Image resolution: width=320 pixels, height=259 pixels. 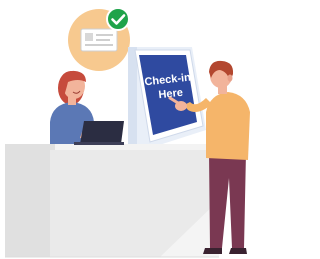 What do you see at coordinates (102, 132) in the screenshot?
I see `laptop-screen` at bounding box center [102, 132].